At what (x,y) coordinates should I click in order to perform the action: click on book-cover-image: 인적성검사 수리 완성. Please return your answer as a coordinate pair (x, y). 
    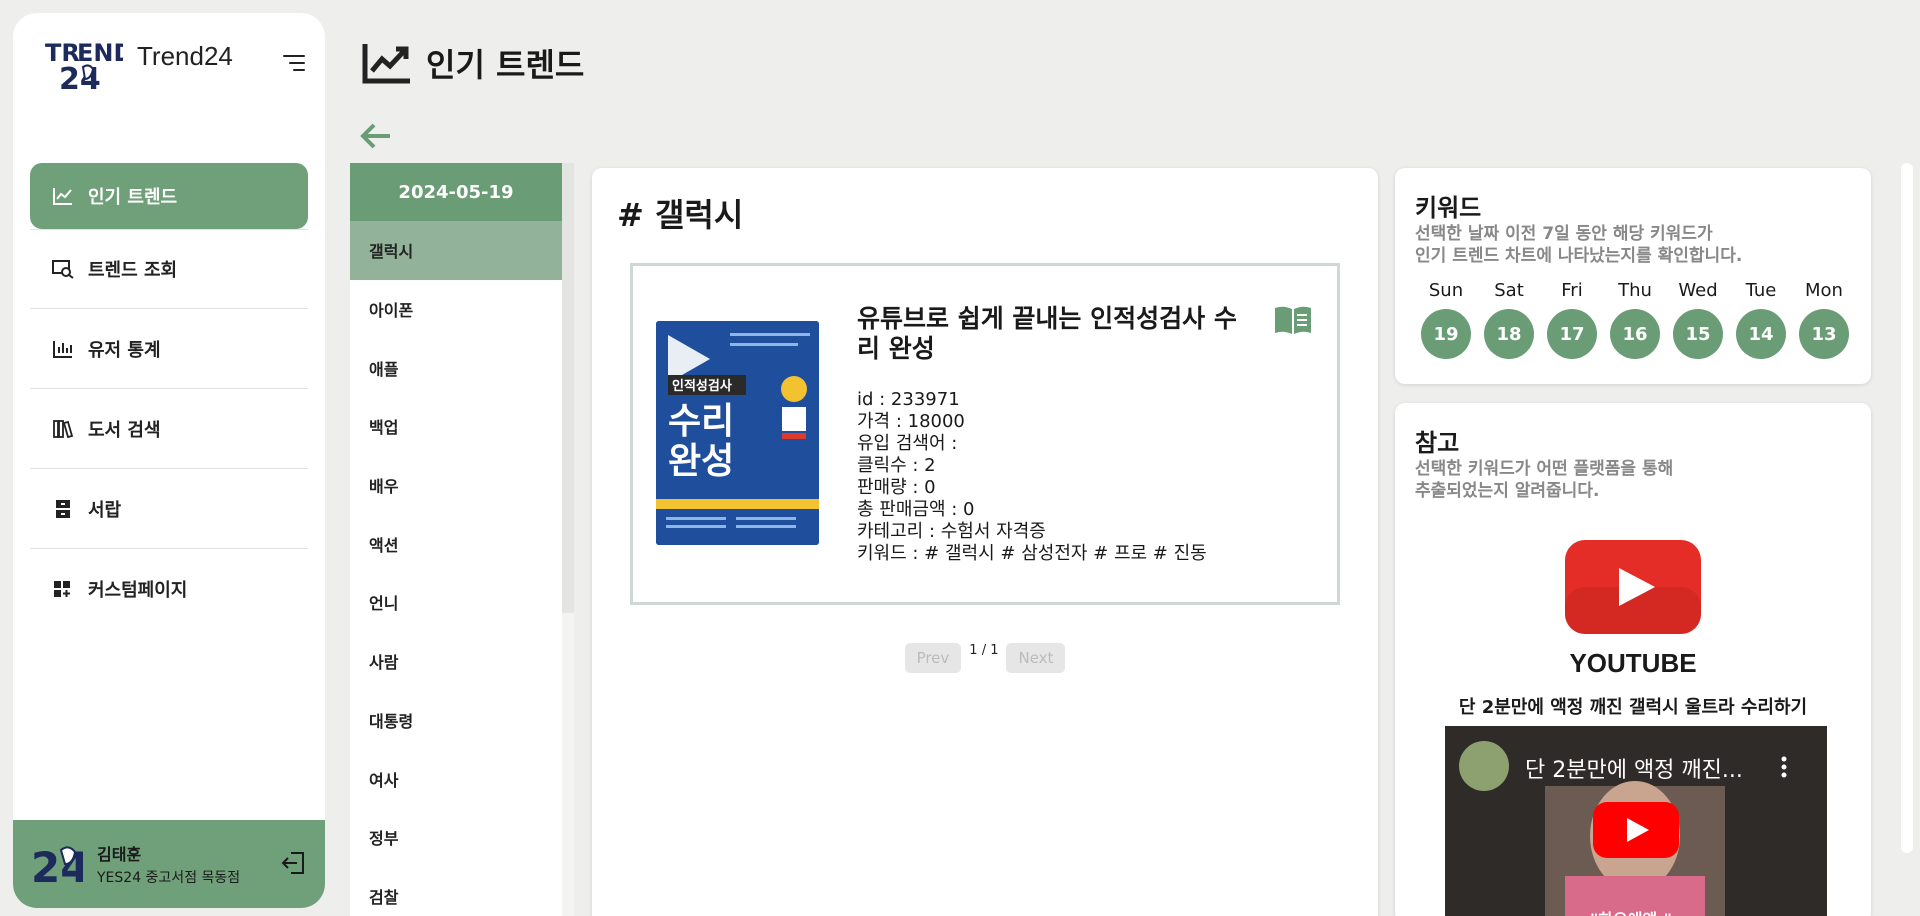
    Looking at the image, I should click on (737, 433).